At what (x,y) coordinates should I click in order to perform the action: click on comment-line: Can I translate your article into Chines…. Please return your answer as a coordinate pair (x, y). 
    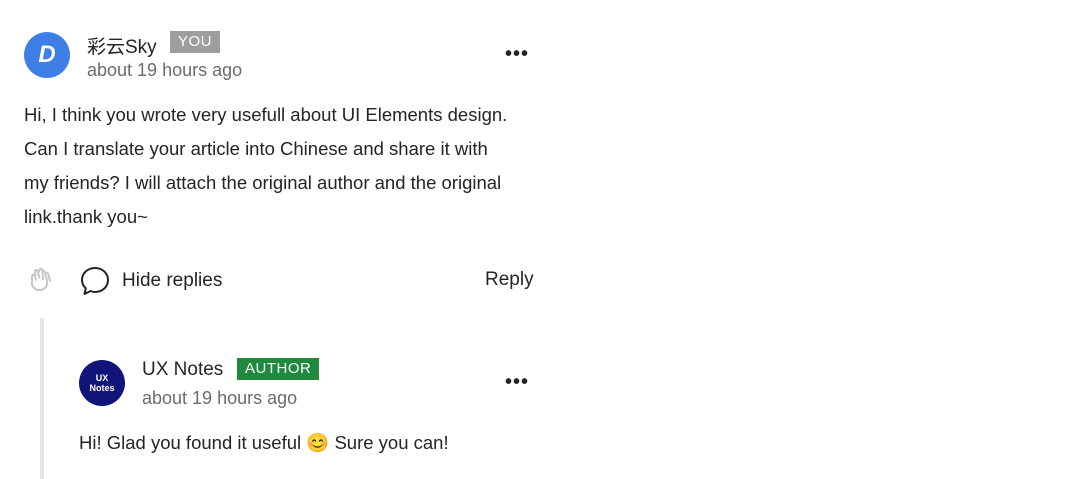
    Looking at the image, I should click on (256, 148).